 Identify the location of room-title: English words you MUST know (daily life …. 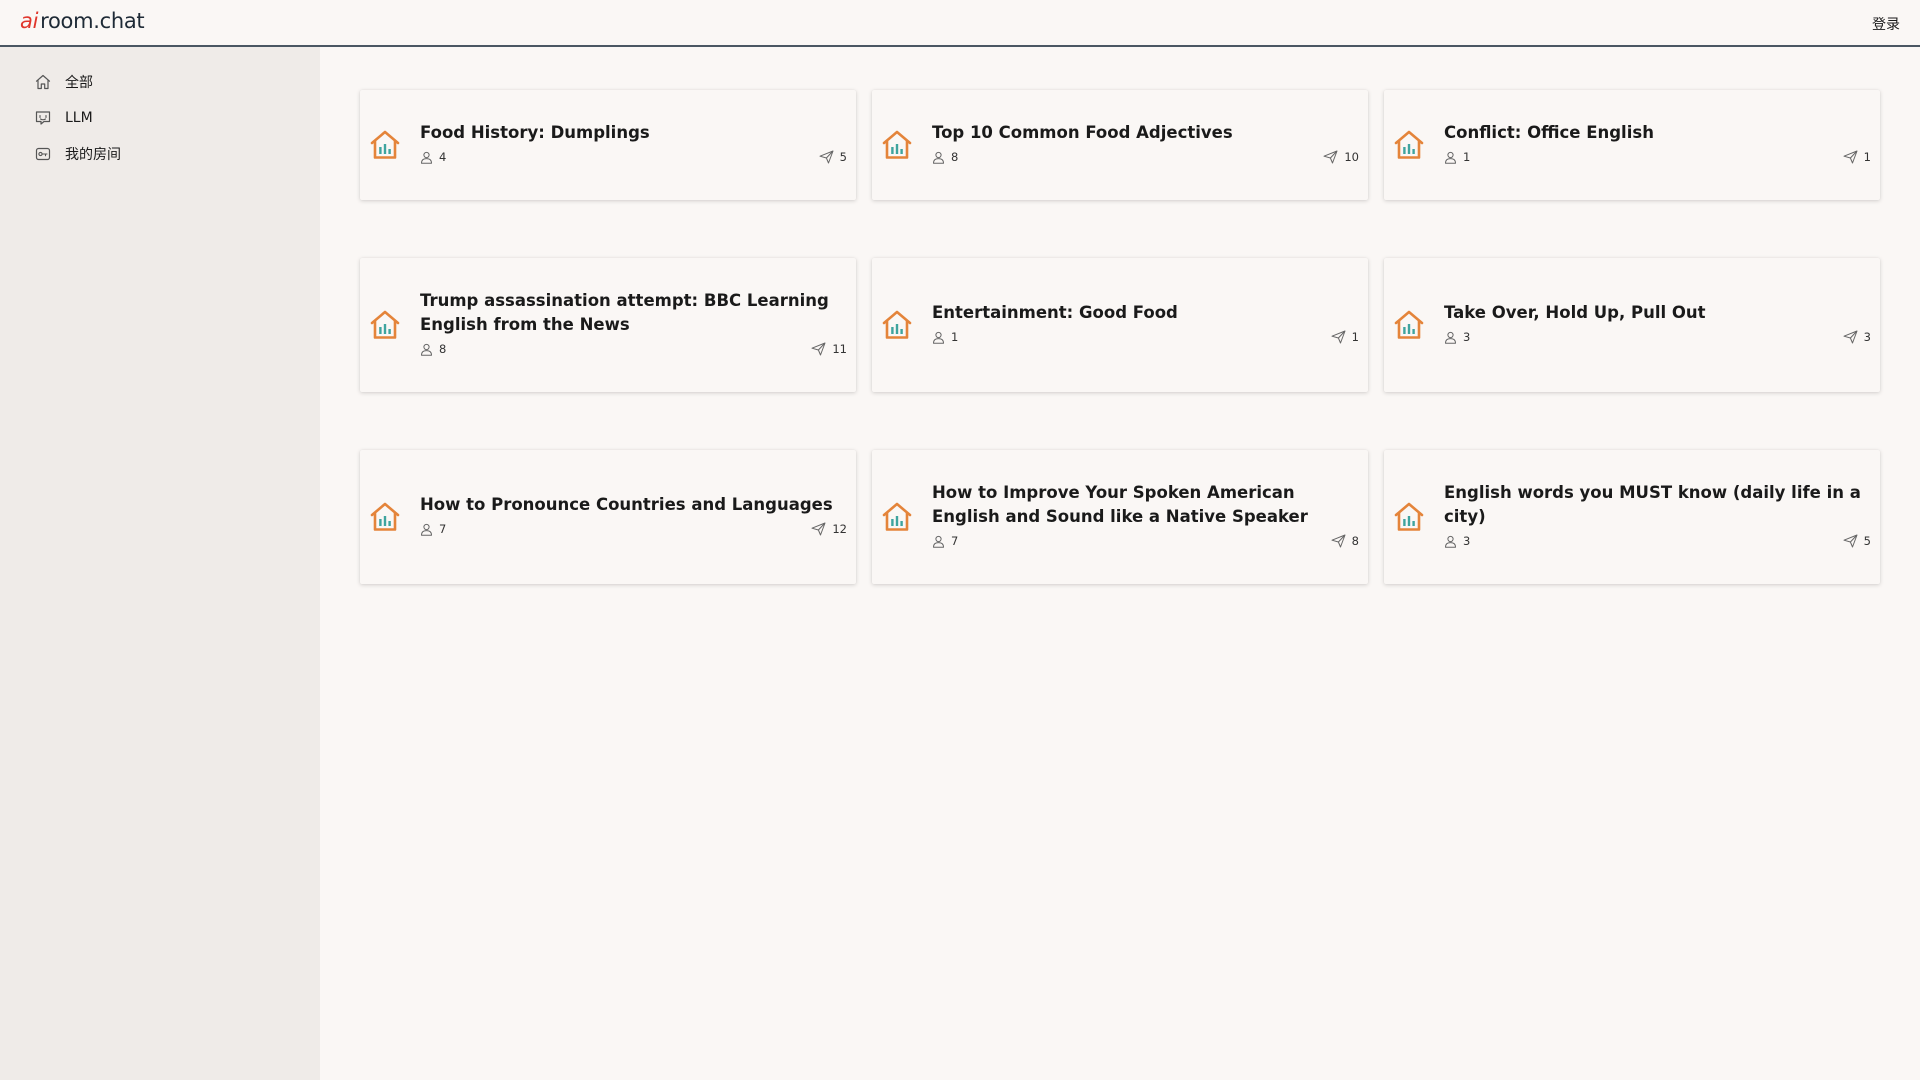
(1652, 504).